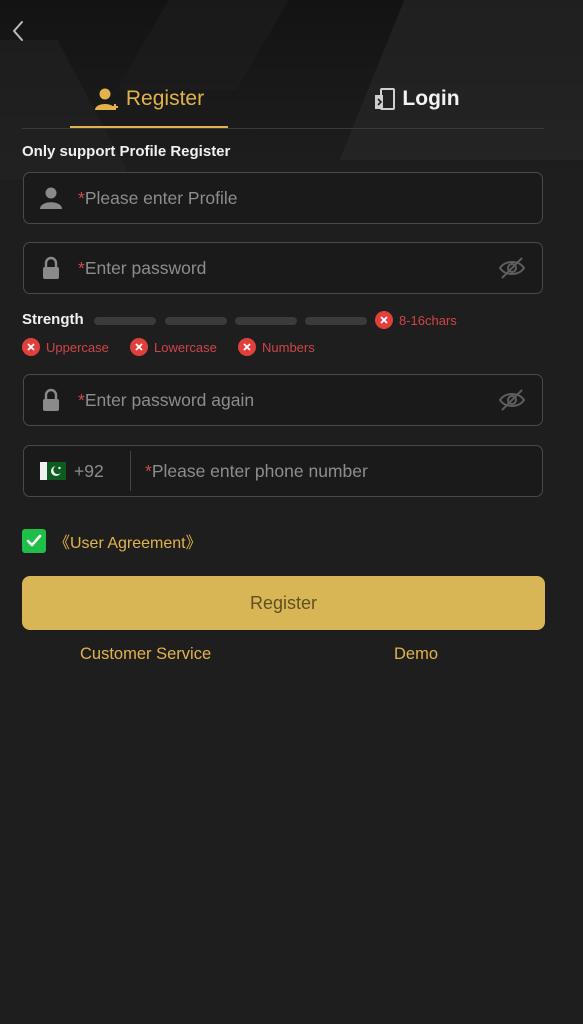 This screenshot has width=583, height=1024. What do you see at coordinates (165, 98) in the screenshot?
I see `tab-register-label: Register` at bounding box center [165, 98].